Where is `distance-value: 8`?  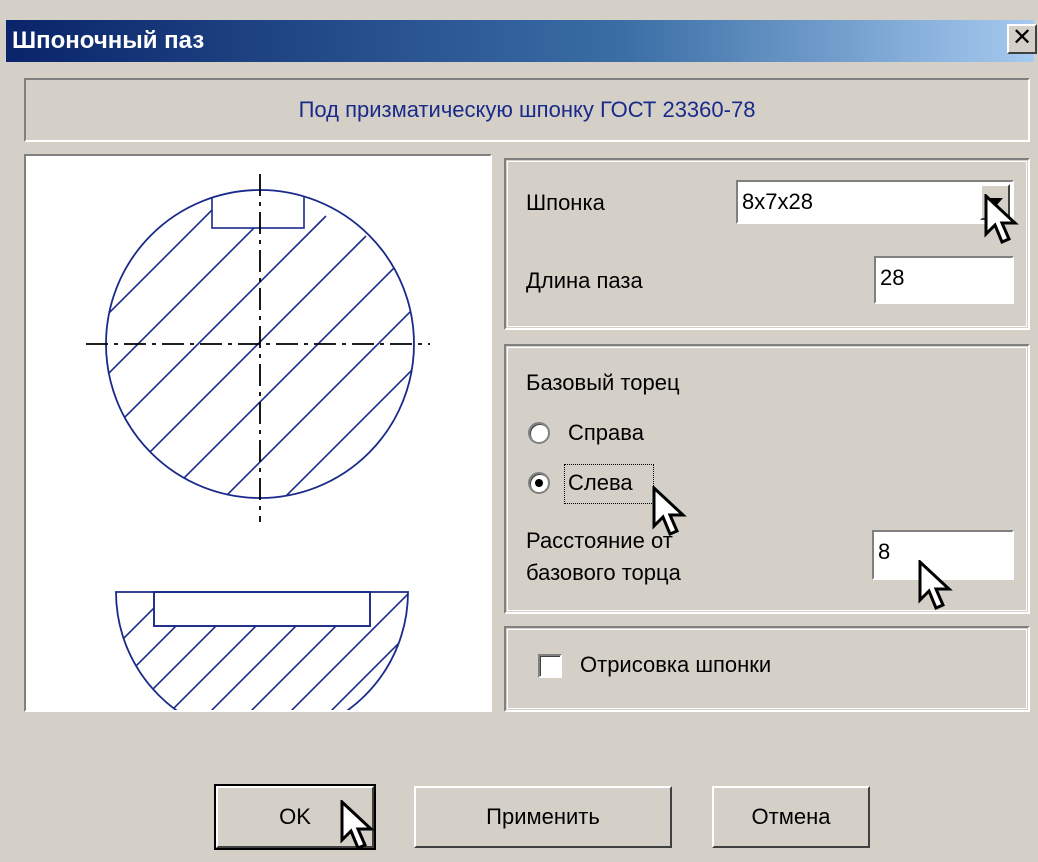 distance-value: 8 is located at coordinates (884, 551).